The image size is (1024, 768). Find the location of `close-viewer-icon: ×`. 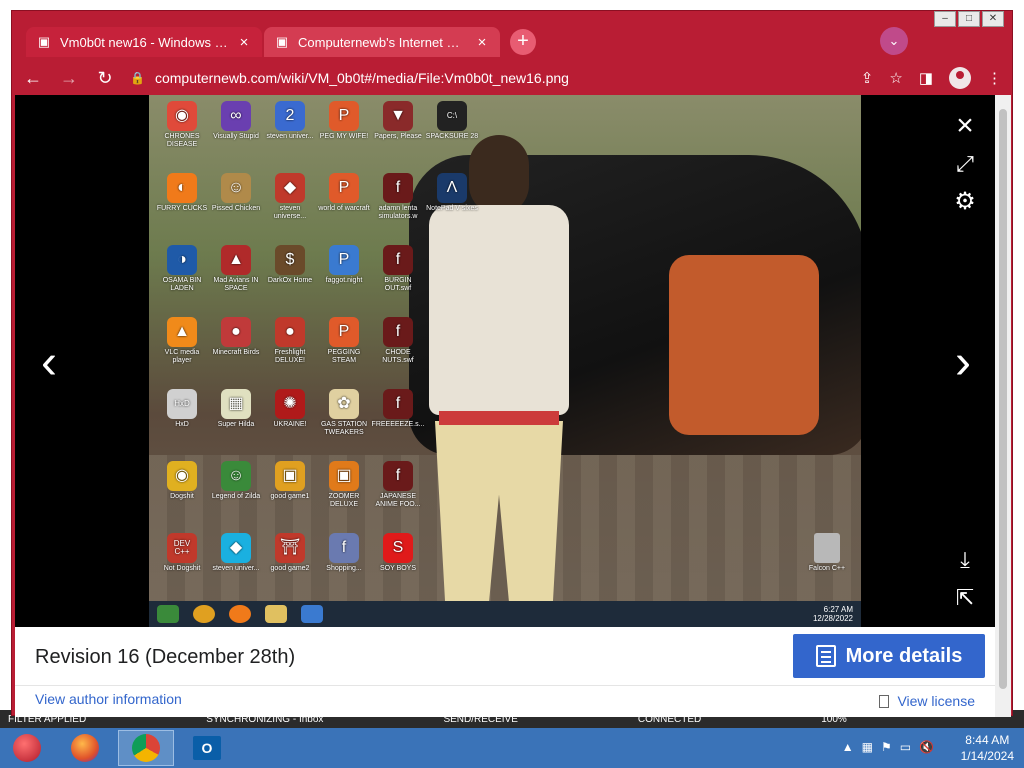

close-viewer-icon: × is located at coordinates (965, 126).